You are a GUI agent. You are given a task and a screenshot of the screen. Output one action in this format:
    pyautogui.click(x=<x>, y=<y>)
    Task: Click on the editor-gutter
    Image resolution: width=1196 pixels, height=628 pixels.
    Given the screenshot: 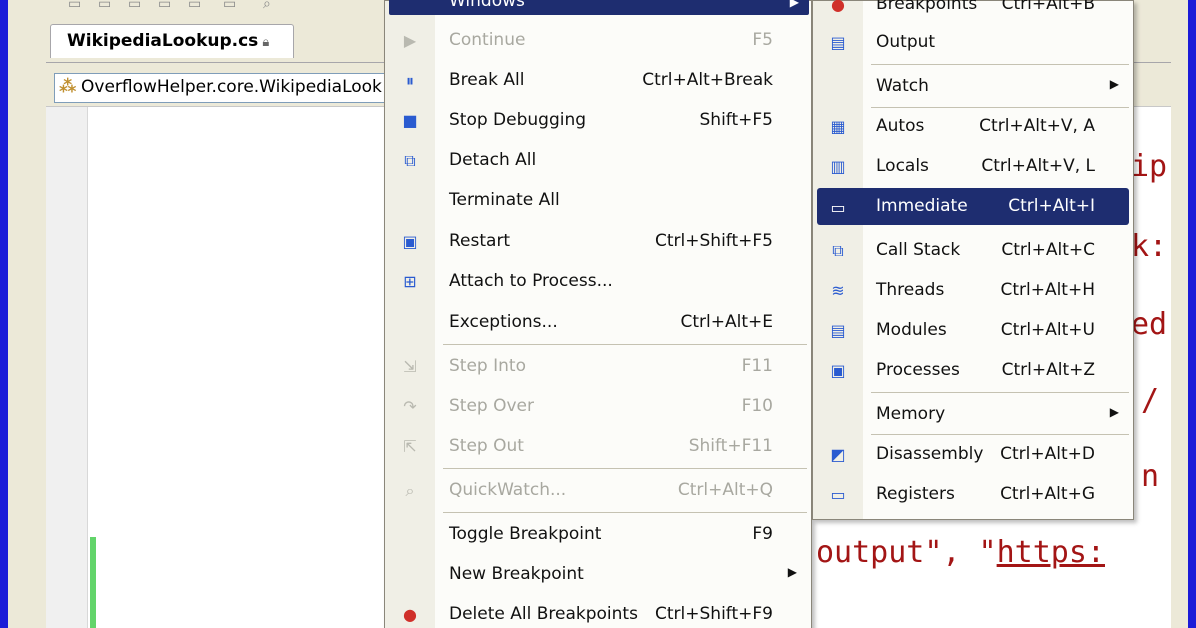 What is the action you would take?
    pyautogui.click(x=67, y=367)
    